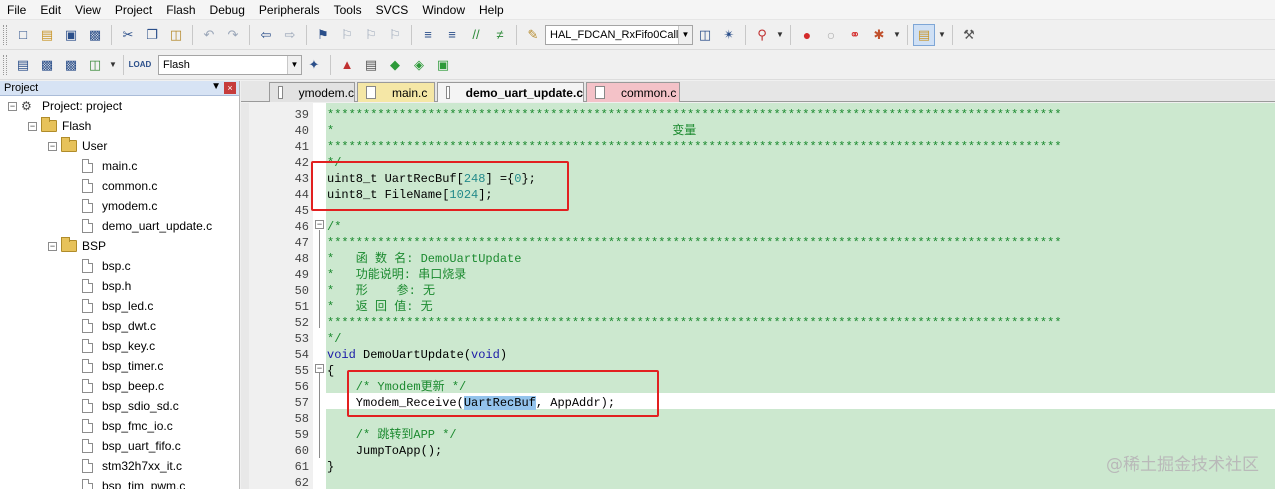 The width and height of the screenshot is (1275, 489). I want to click on indent-icon: ≡, so click(428, 35).